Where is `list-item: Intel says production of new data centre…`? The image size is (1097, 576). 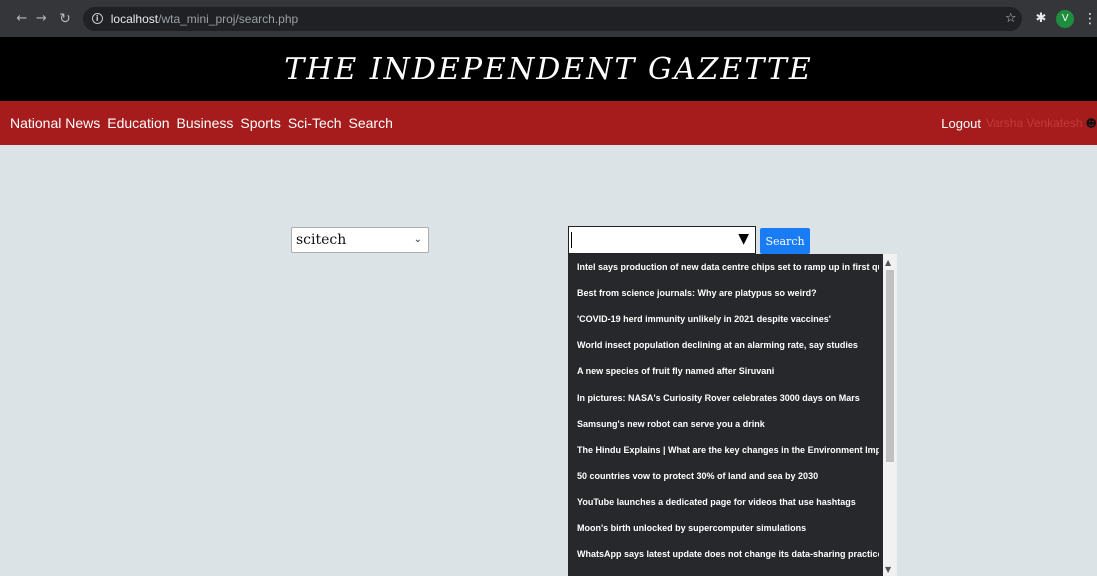
list-item: Intel says production of new data centre… is located at coordinates (728, 267).